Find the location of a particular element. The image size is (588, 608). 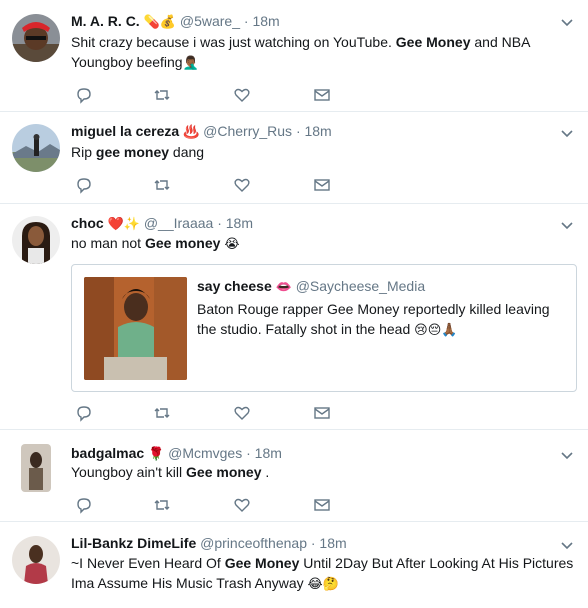

tweet-header: M. A. R. C. 💊💰 @5ware_ · 18m is located at coordinates (175, 22).